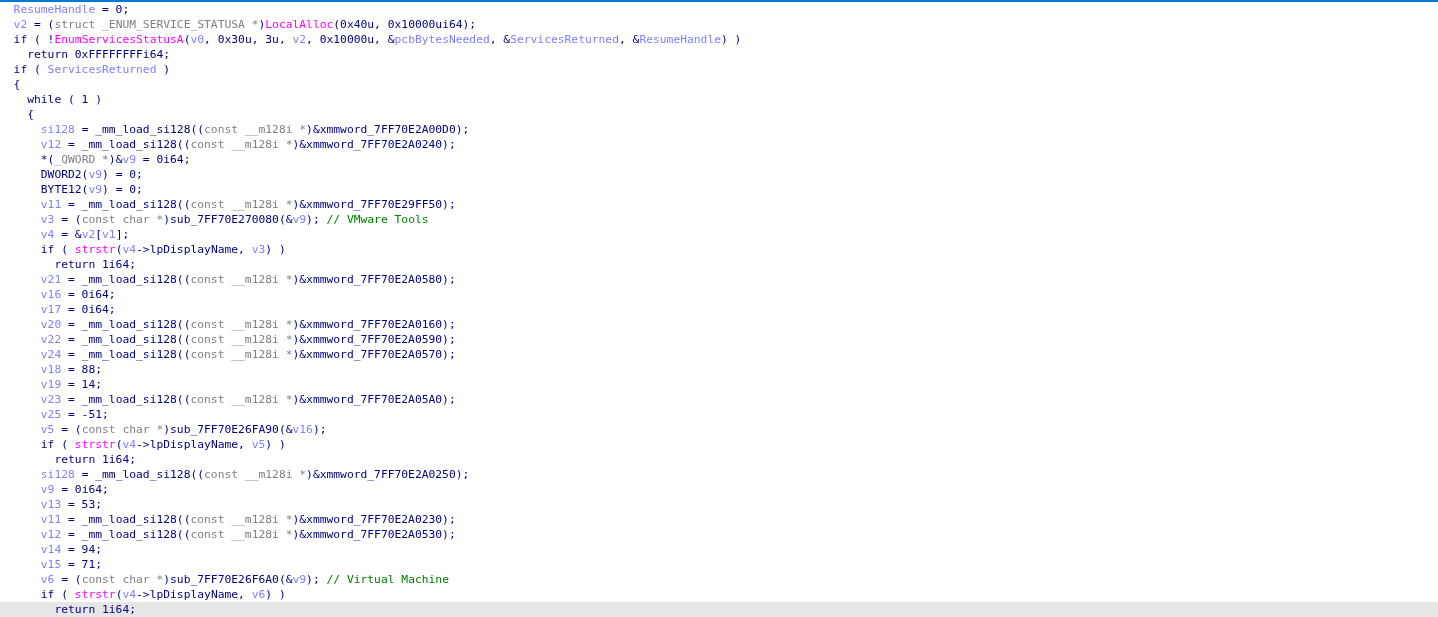 The height and width of the screenshot is (617, 1438). Describe the element at coordinates (71, 369) in the screenshot. I see `code-line: v18 = 88;` at that location.